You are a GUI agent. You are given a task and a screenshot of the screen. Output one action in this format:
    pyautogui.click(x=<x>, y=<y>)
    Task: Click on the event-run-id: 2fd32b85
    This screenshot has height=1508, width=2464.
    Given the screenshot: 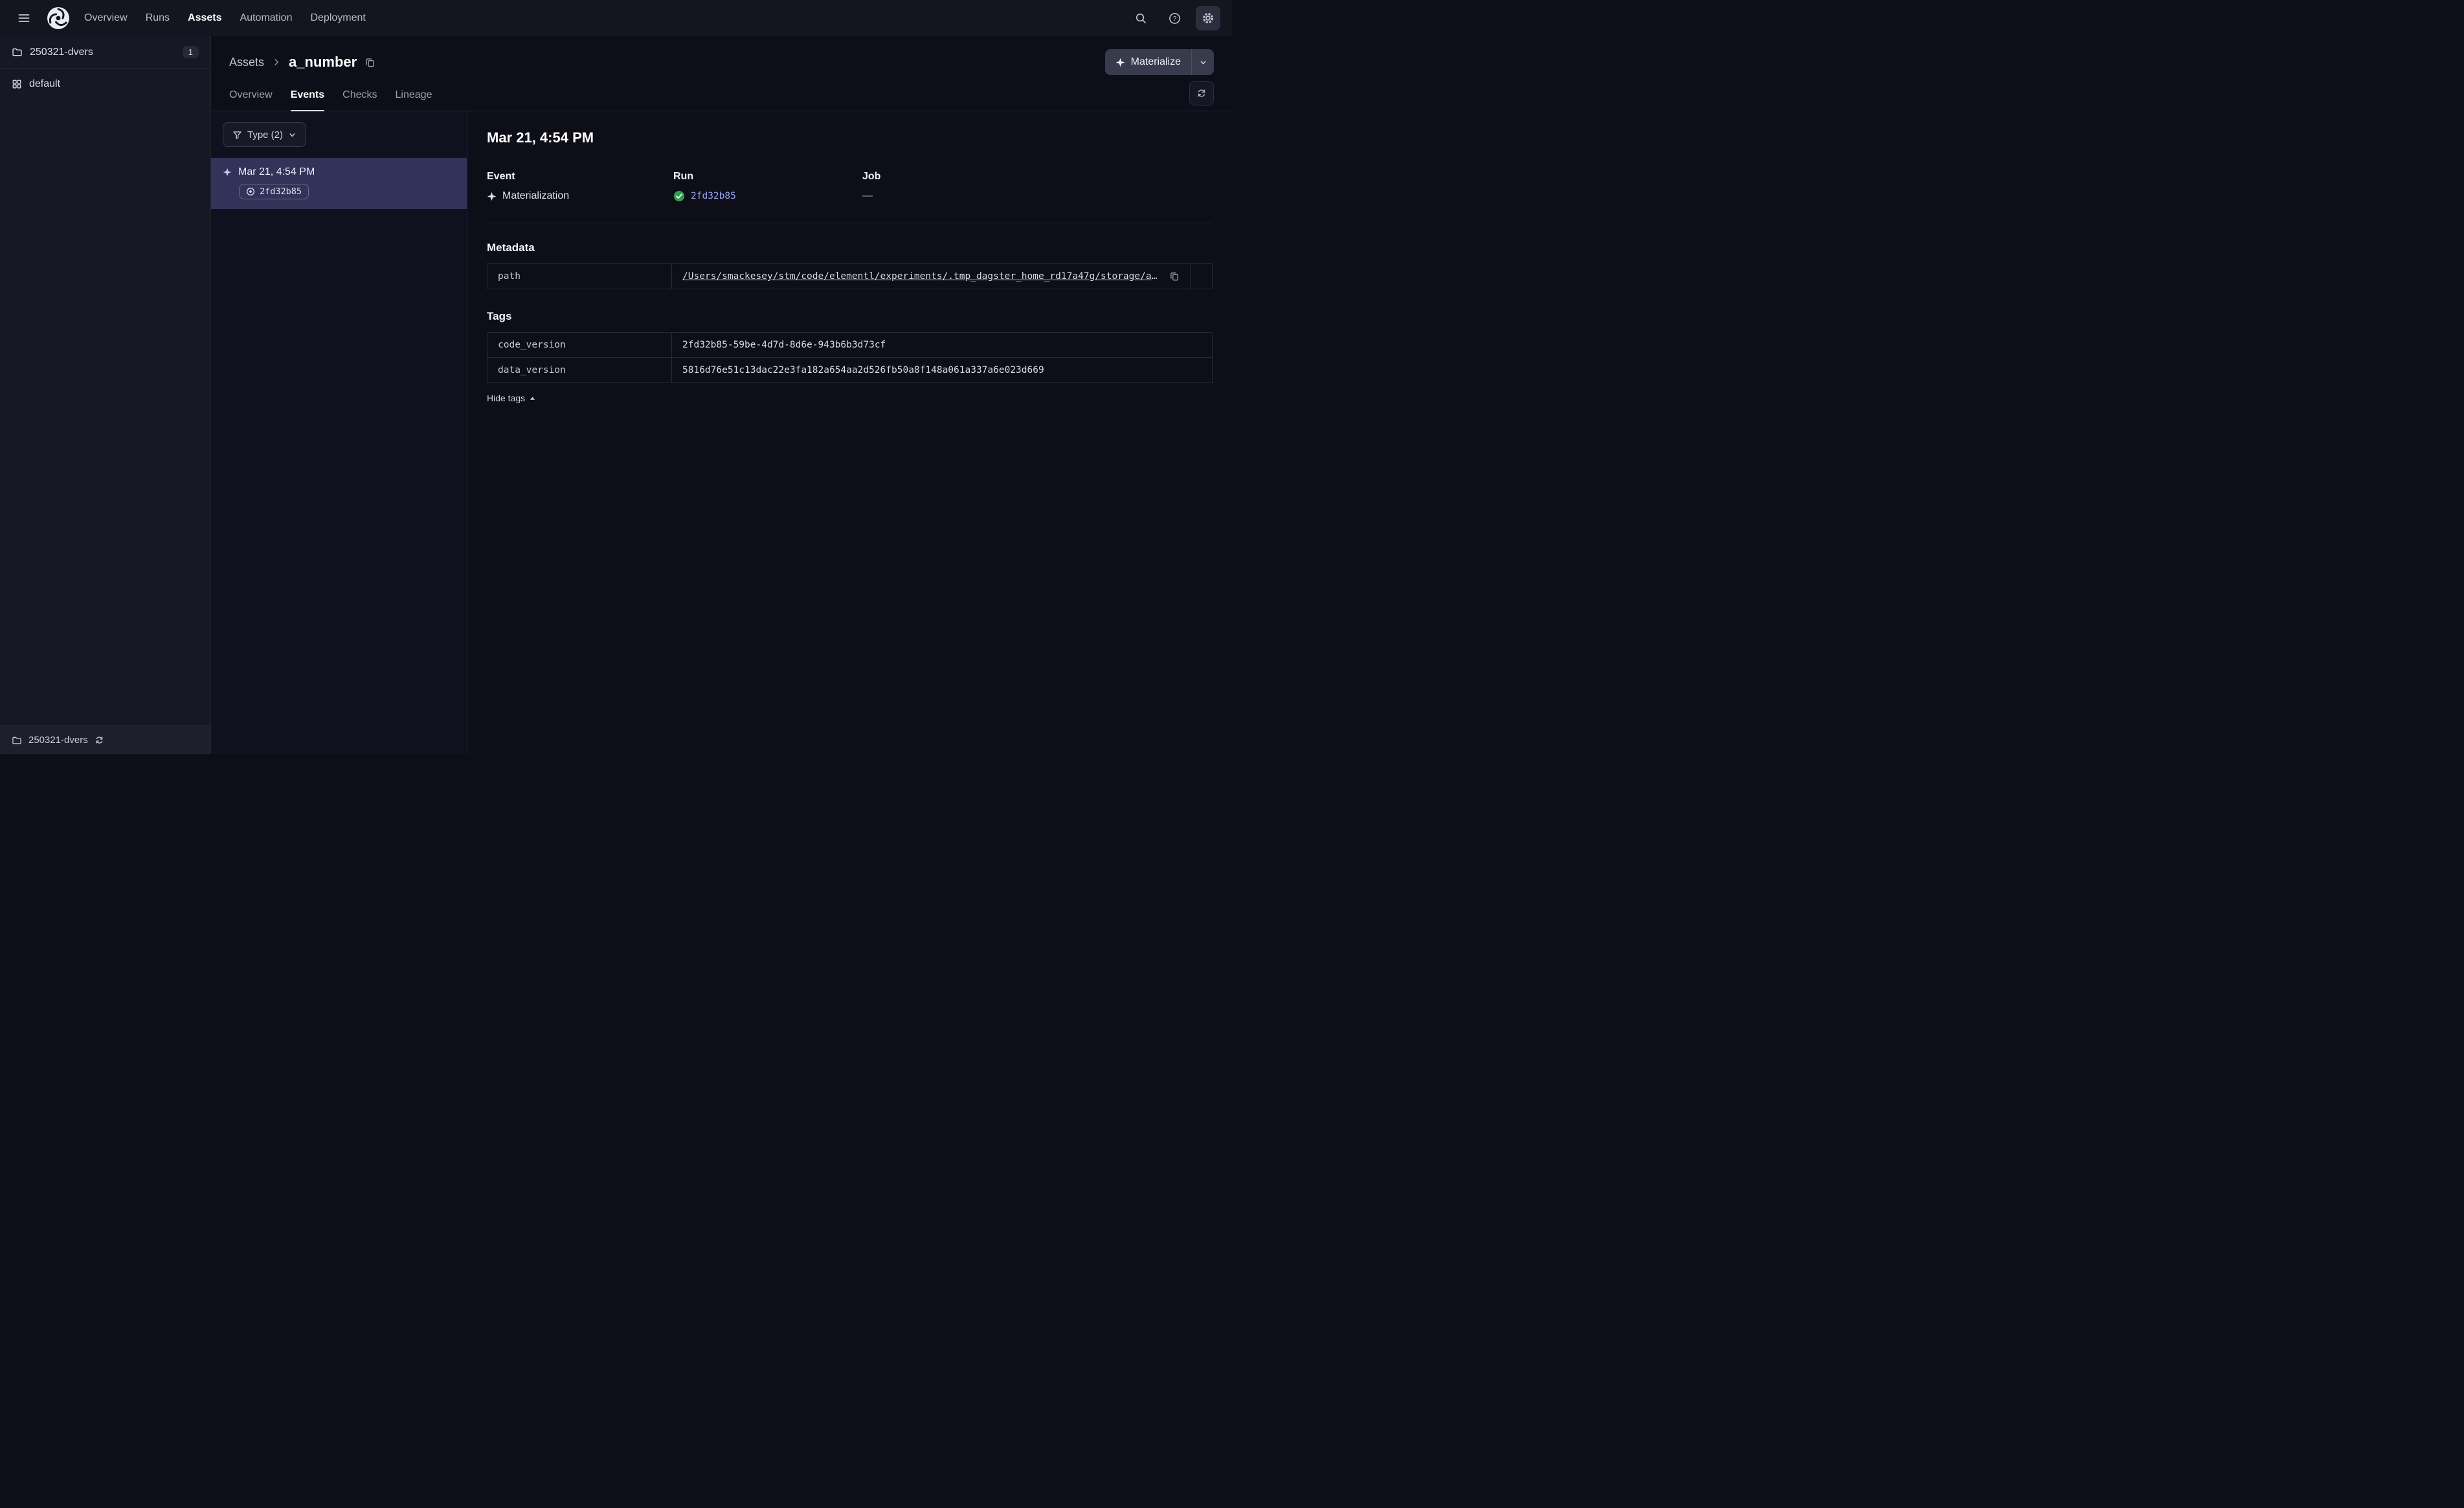 What is the action you would take?
    pyautogui.click(x=281, y=192)
    